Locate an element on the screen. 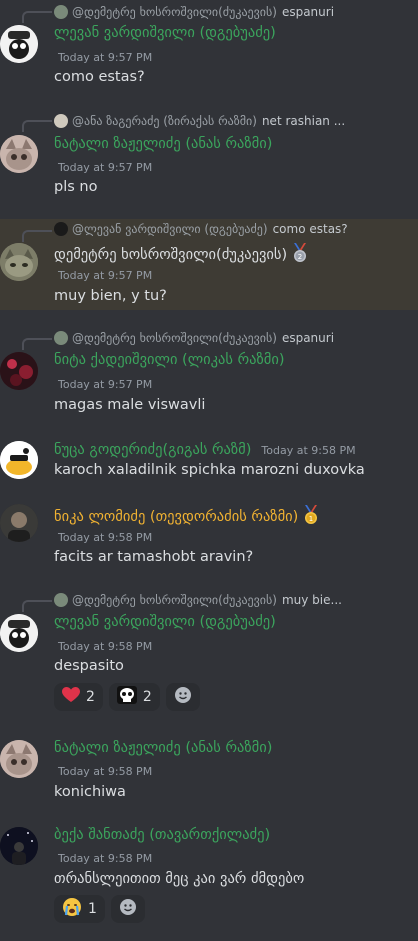  heart-icon is located at coordinates (71, 697).